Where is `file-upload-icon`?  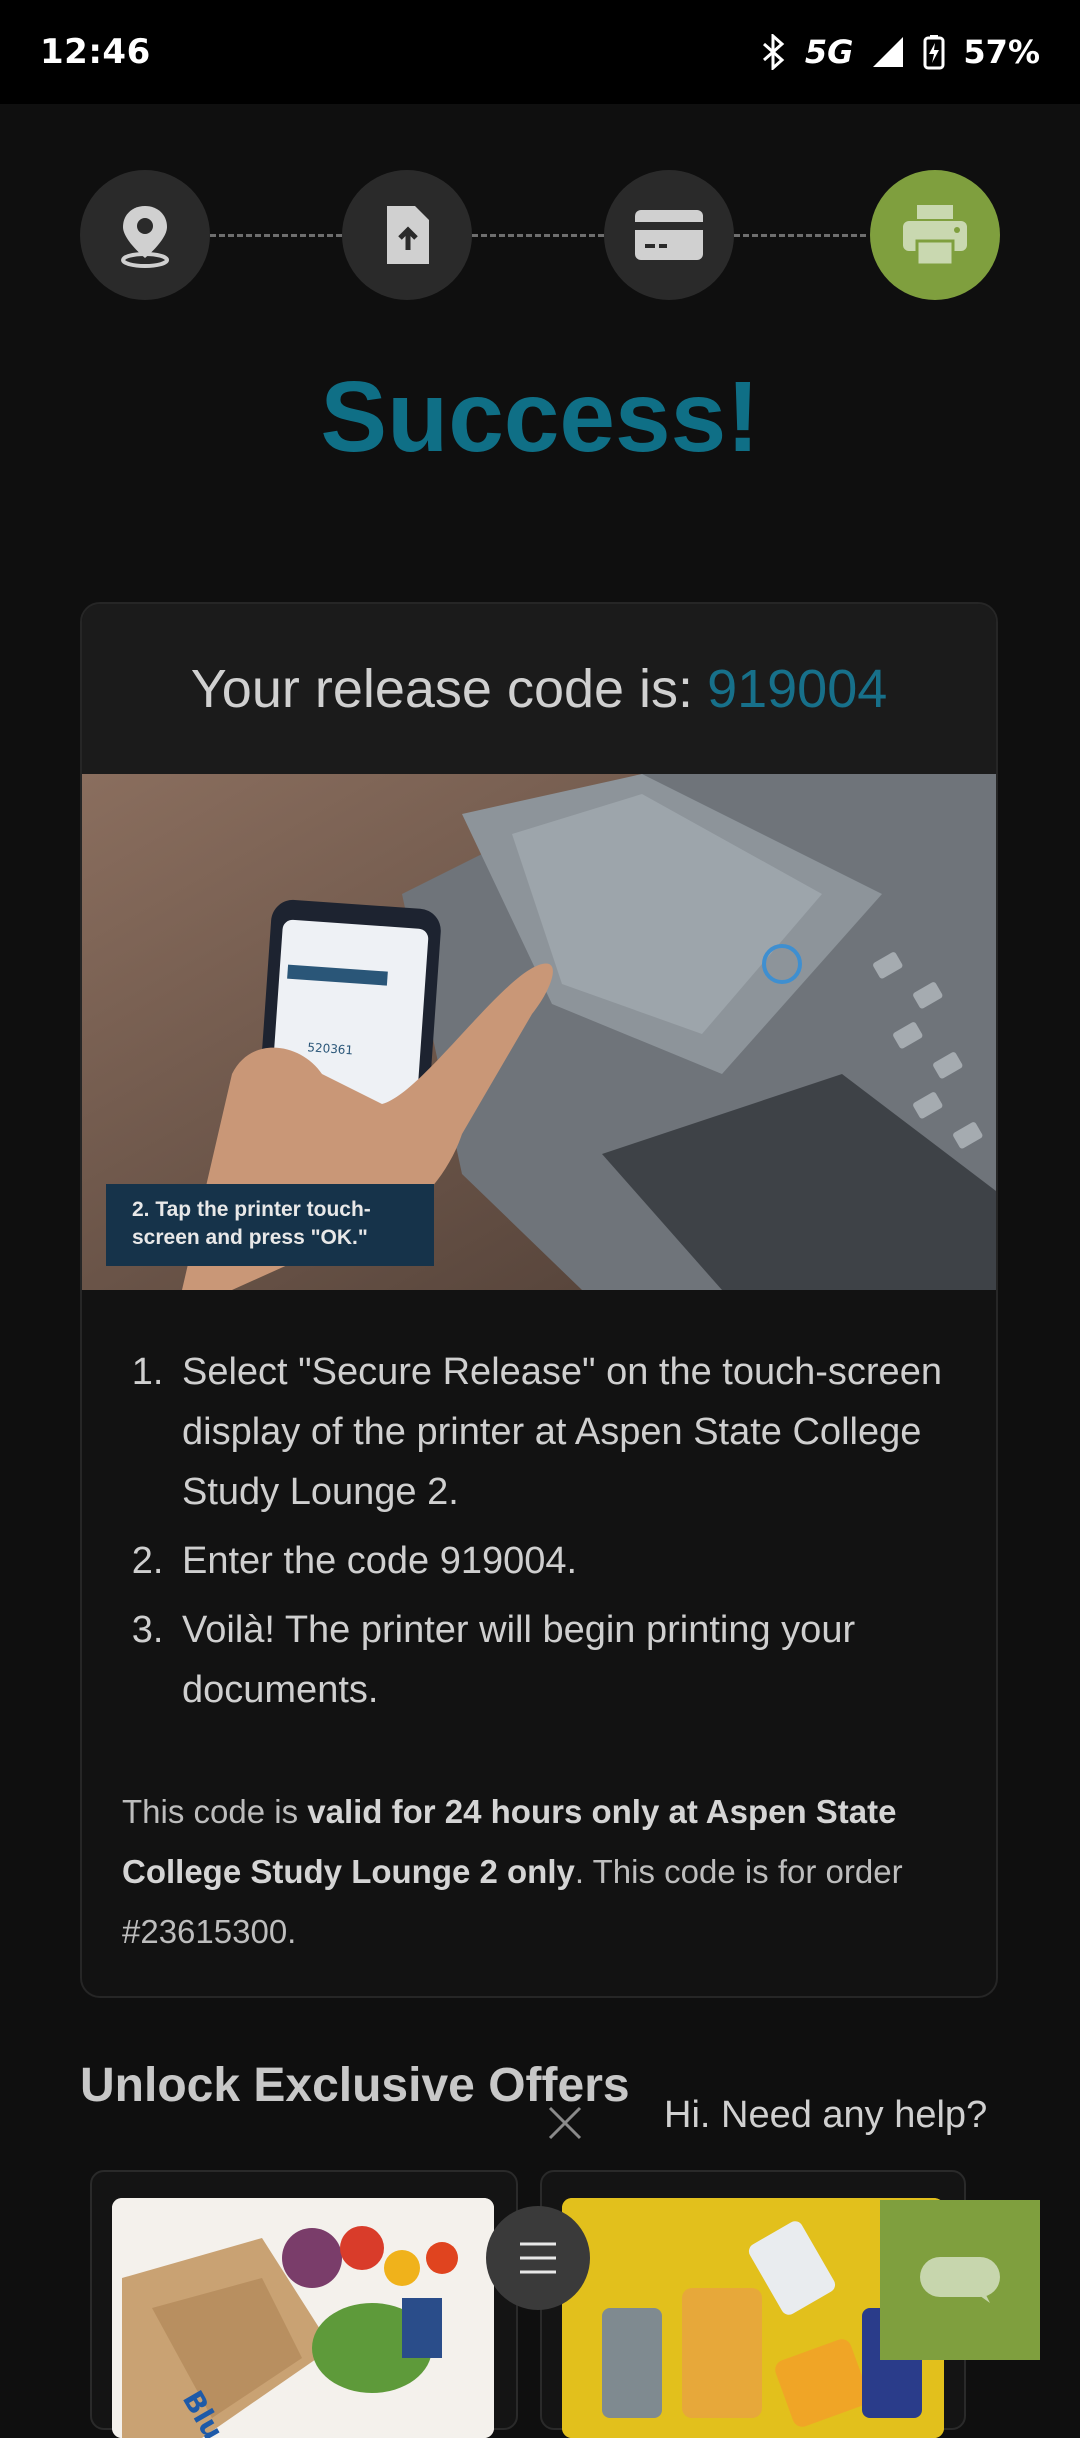 file-upload-icon is located at coordinates (408, 235).